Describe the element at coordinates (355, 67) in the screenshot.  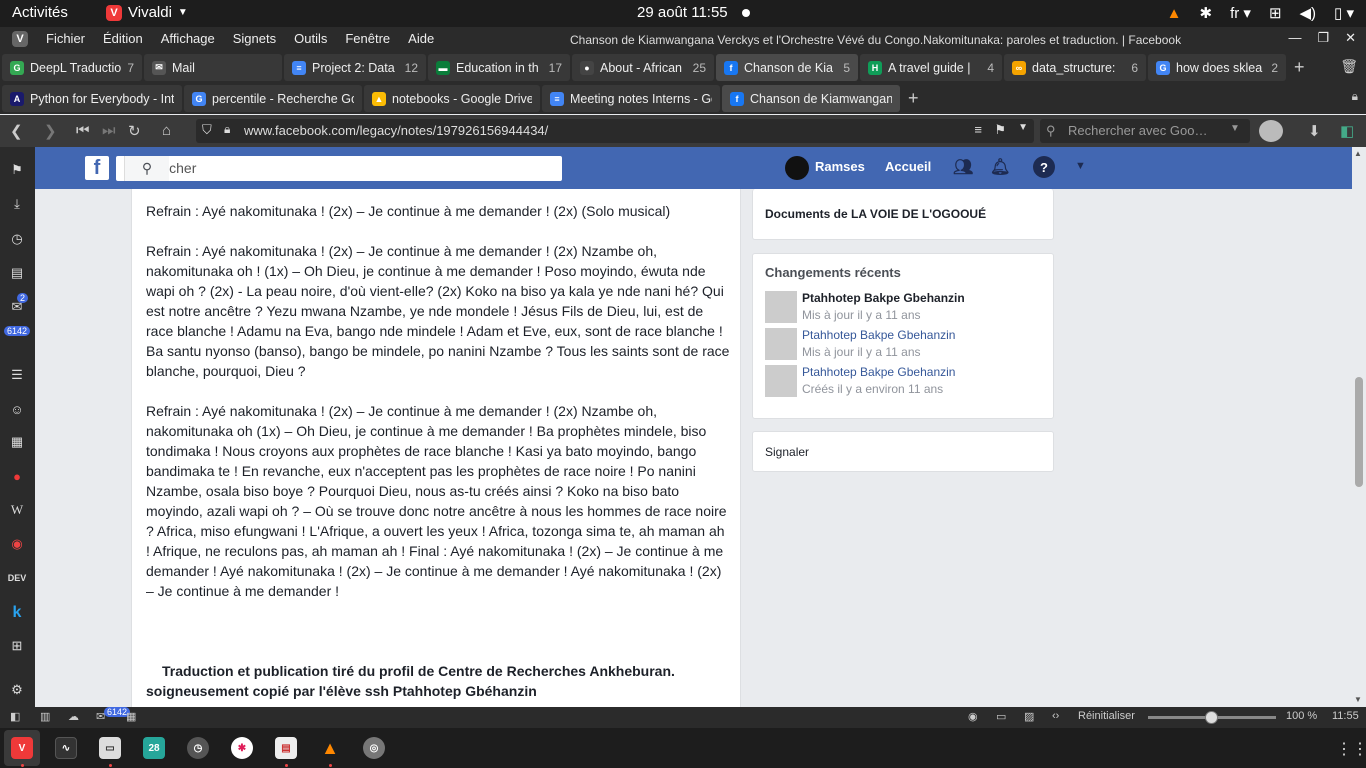
I see `browser-tab: ≡ Project 2: Data 12` at that location.